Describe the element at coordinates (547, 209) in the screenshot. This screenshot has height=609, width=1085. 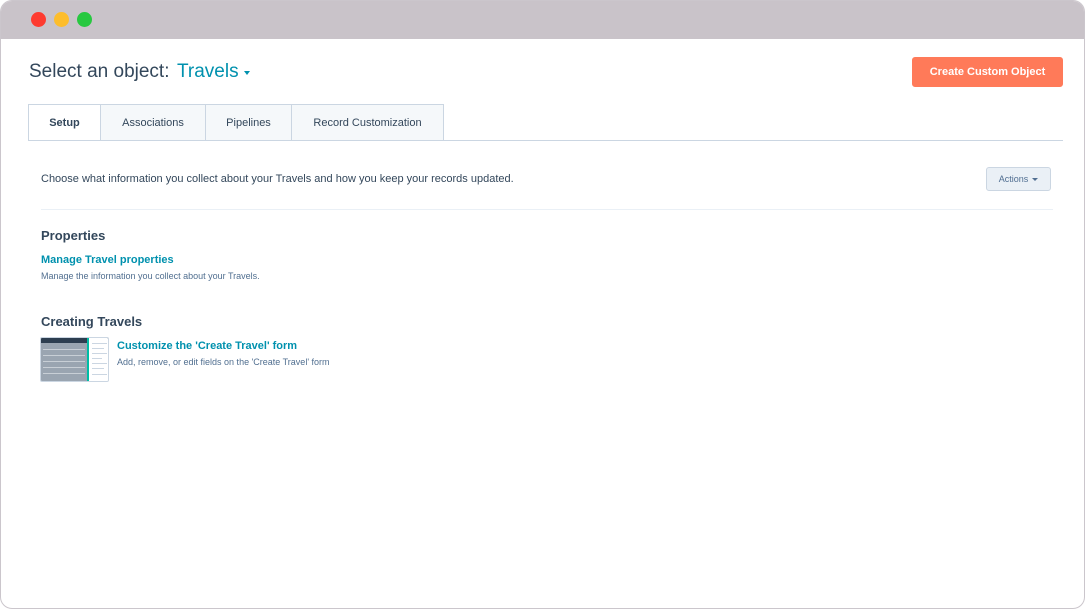
I see `section-divider` at that location.